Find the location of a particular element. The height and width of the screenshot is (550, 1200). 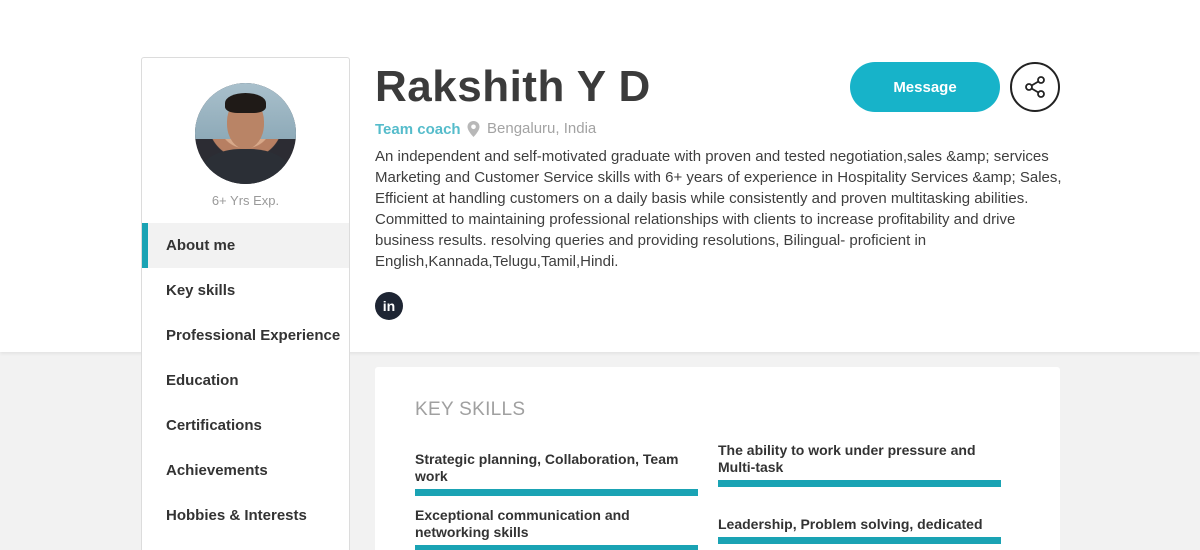

sidebar-item-hobbies-interests: Hobbies & Interests is located at coordinates (245, 515).